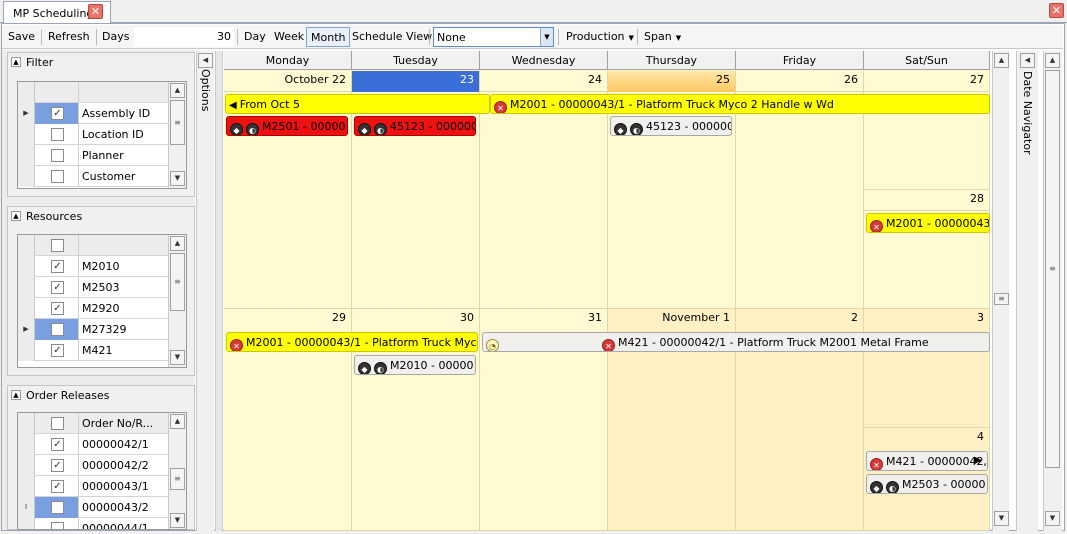 The width and height of the screenshot is (1067, 534). Describe the element at coordinates (1027, 291) in the screenshot. I see `date-navigator-tab: ◀ Date Navigator` at that location.